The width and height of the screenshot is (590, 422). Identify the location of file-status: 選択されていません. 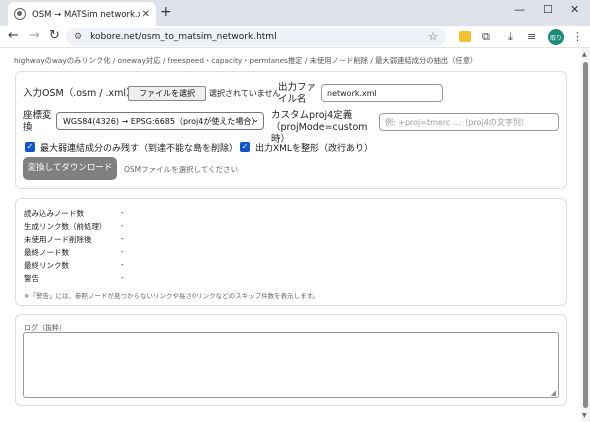
(245, 93).